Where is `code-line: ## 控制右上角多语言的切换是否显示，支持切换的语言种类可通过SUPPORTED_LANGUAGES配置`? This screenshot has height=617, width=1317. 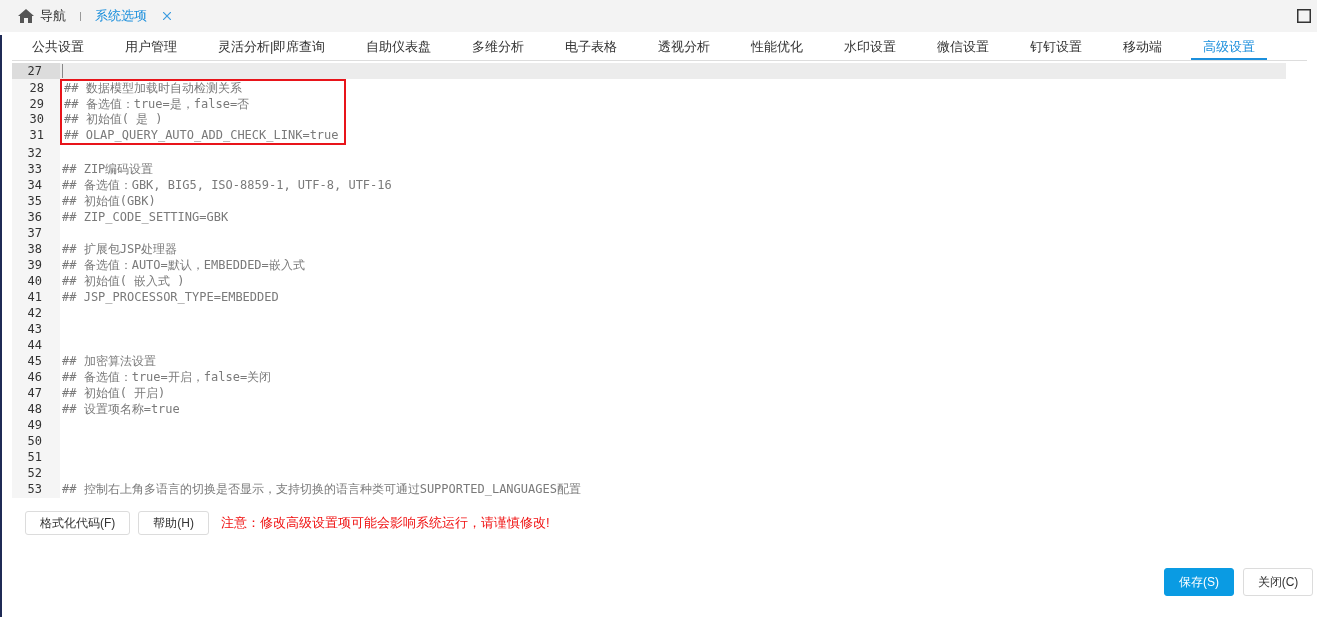
code-line: ## 控制右上角多语言的切换是否显示，支持切换的语言种类可通过SUPPORTED_LANGUAGES配置 is located at coordinates (321, 489).